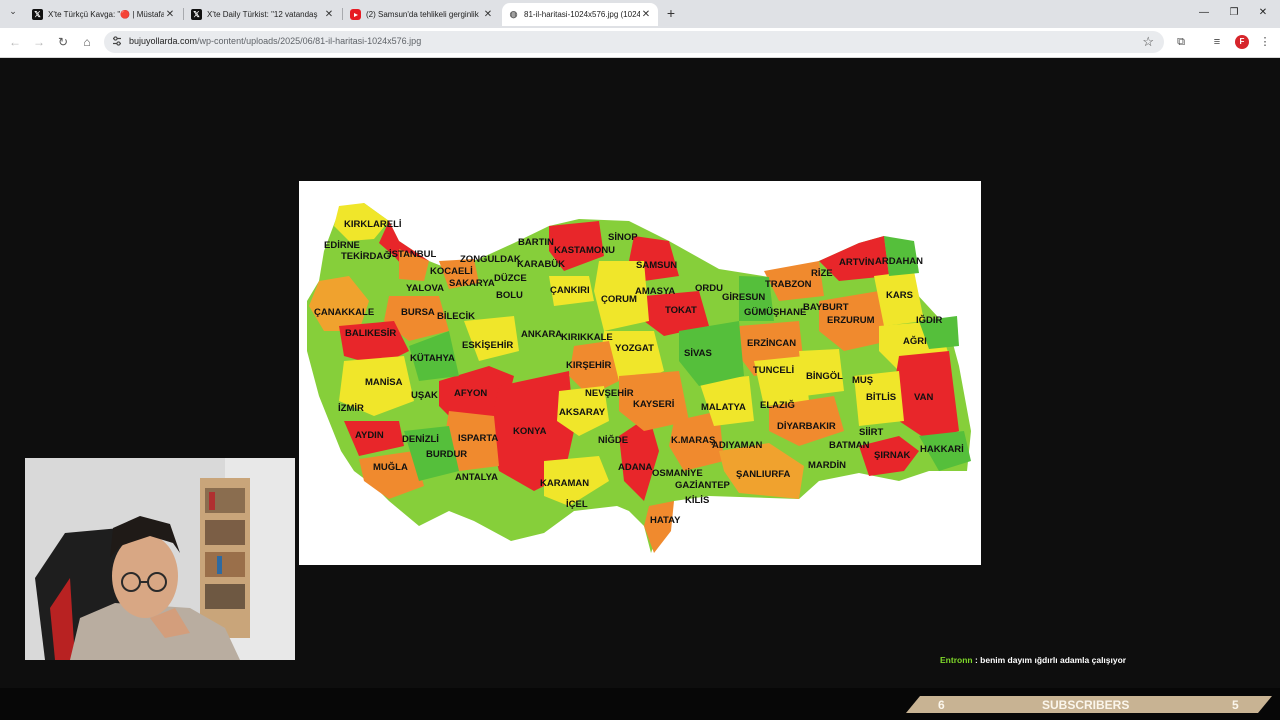 Image resolution: width=1280 pixels, height=720 pixels. I want to click on province-label: ZONGULDAK, so click(490, 259).